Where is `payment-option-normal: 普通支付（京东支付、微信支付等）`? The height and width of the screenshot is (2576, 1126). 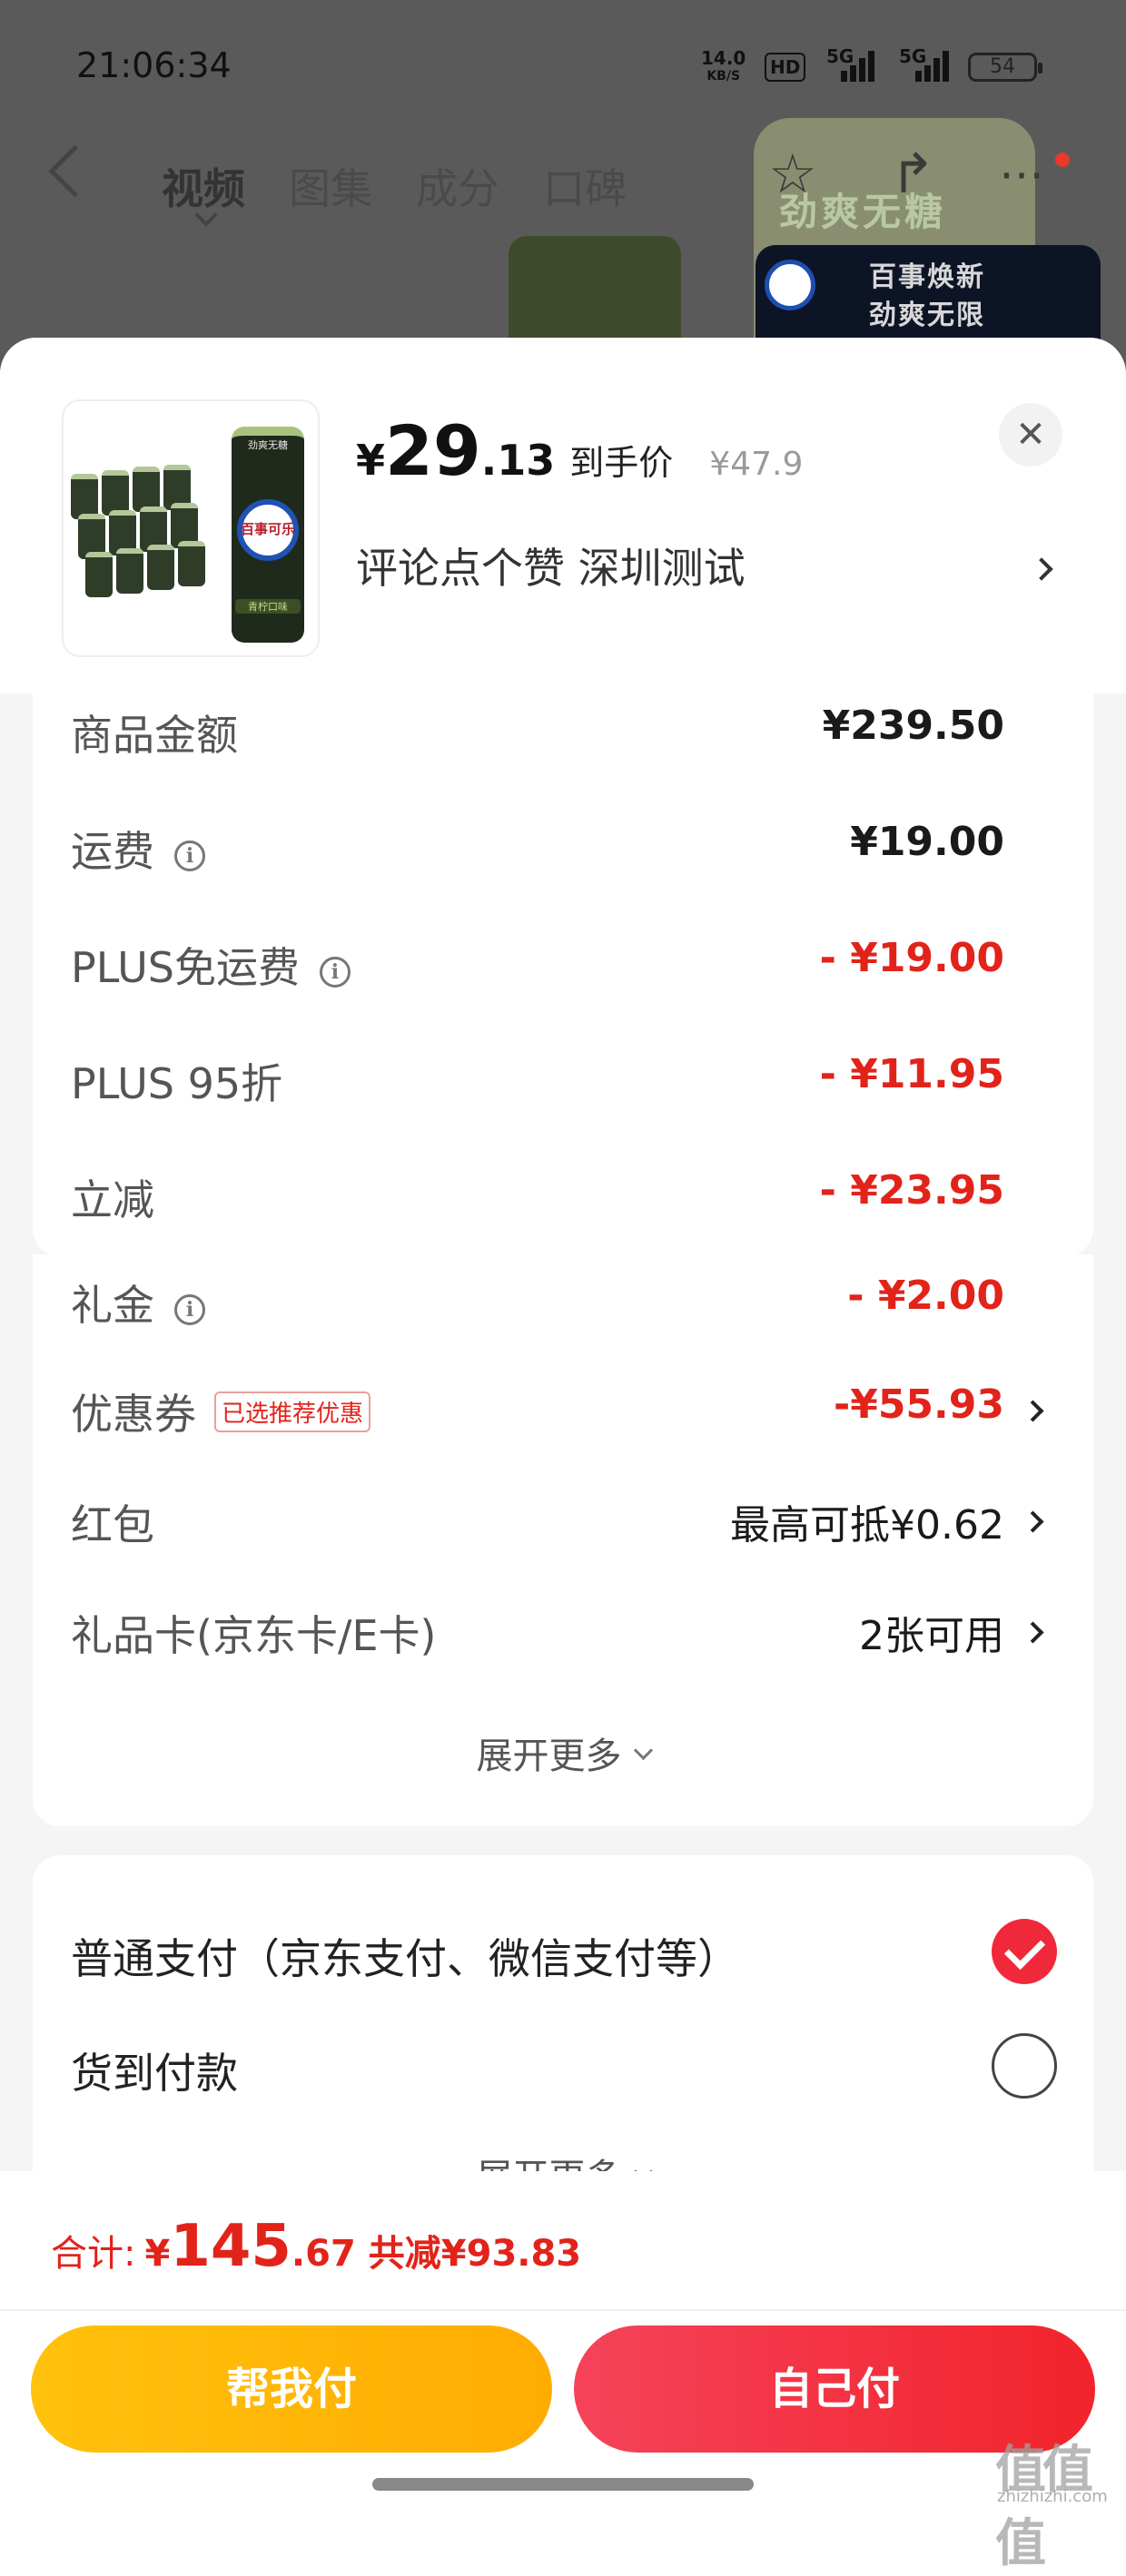
payment-option-normal: 普通支付（京东支付、微信支付等） is located at coordinates (405, 1956).